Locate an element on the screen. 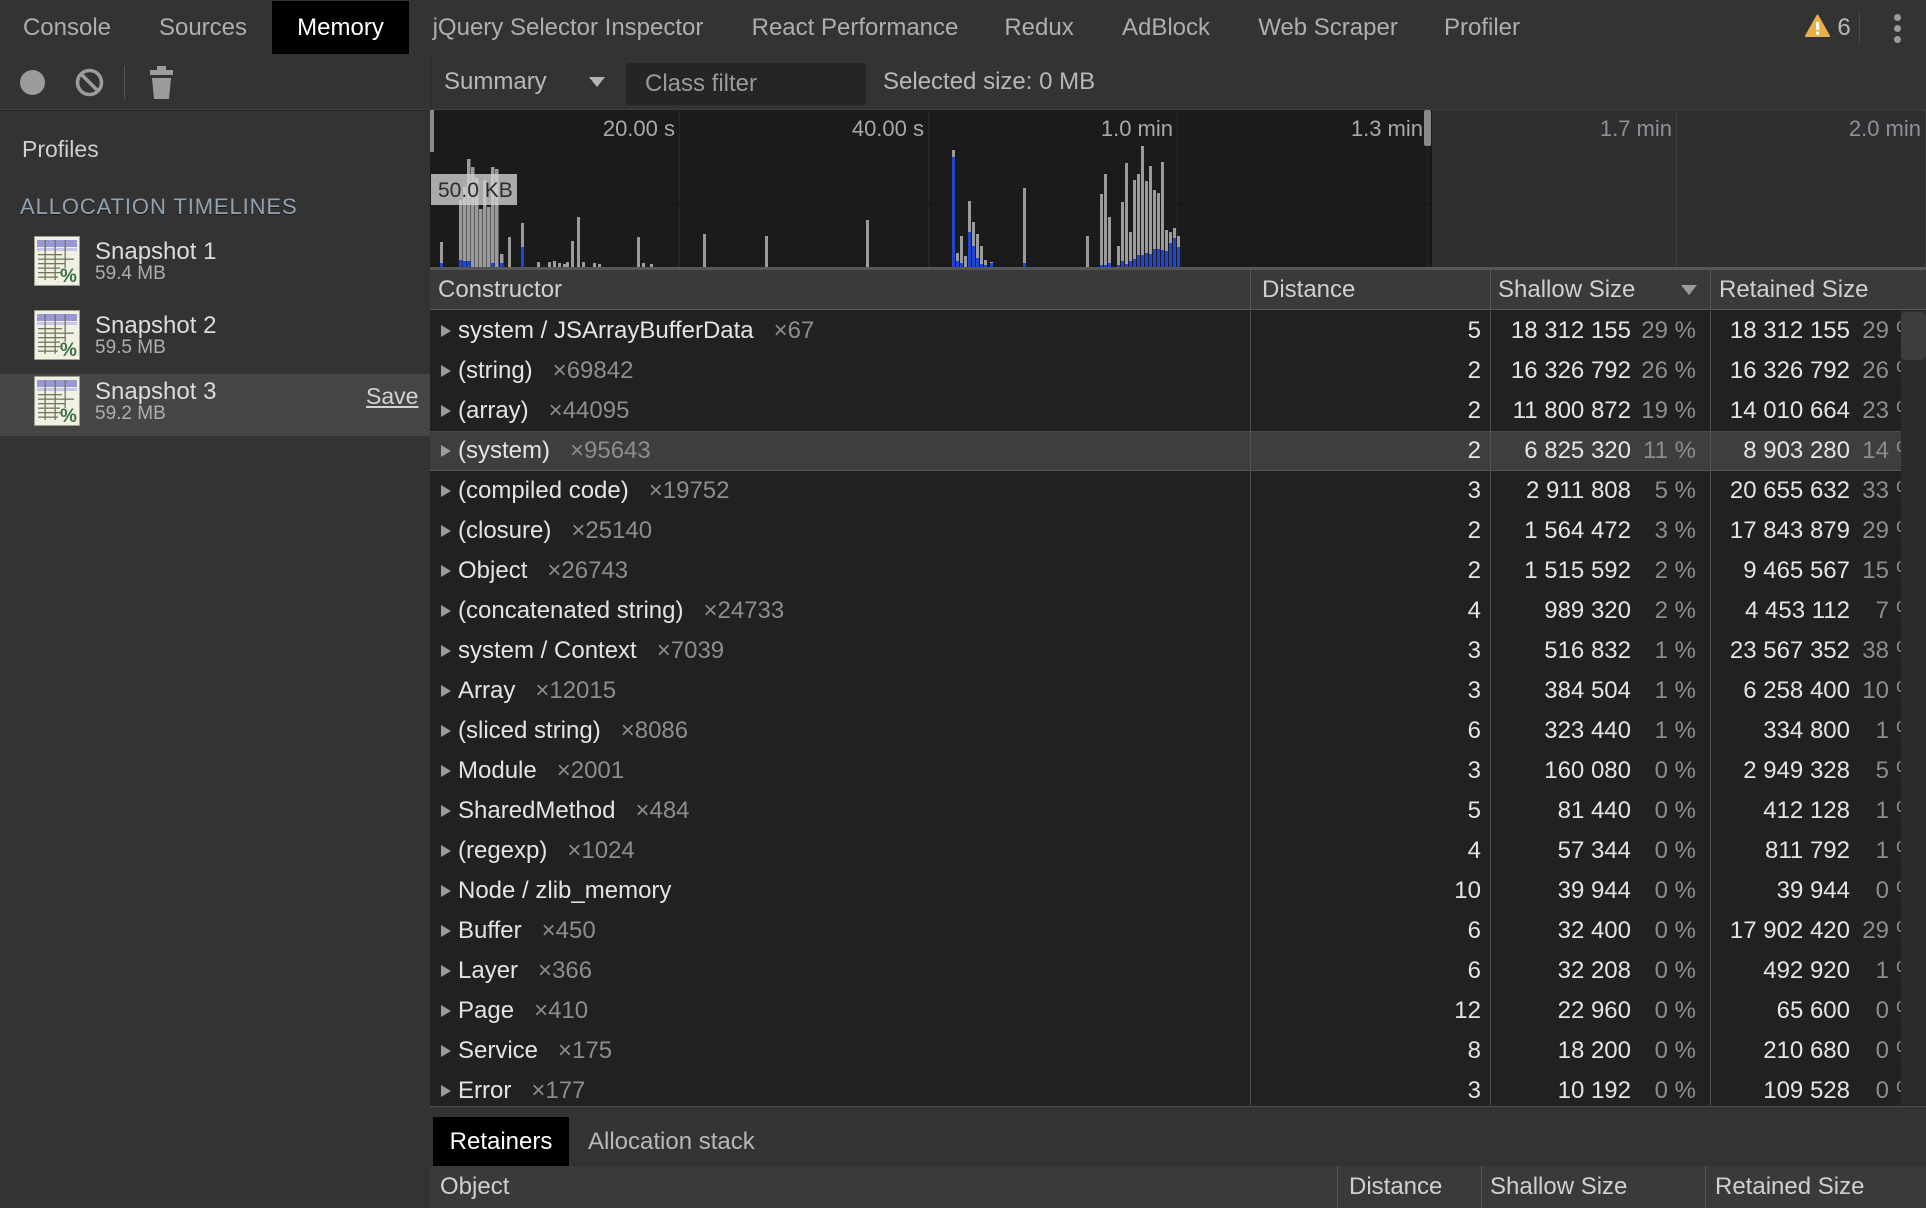  svg-text: 20.00 s is located at coordinates (639, 128).